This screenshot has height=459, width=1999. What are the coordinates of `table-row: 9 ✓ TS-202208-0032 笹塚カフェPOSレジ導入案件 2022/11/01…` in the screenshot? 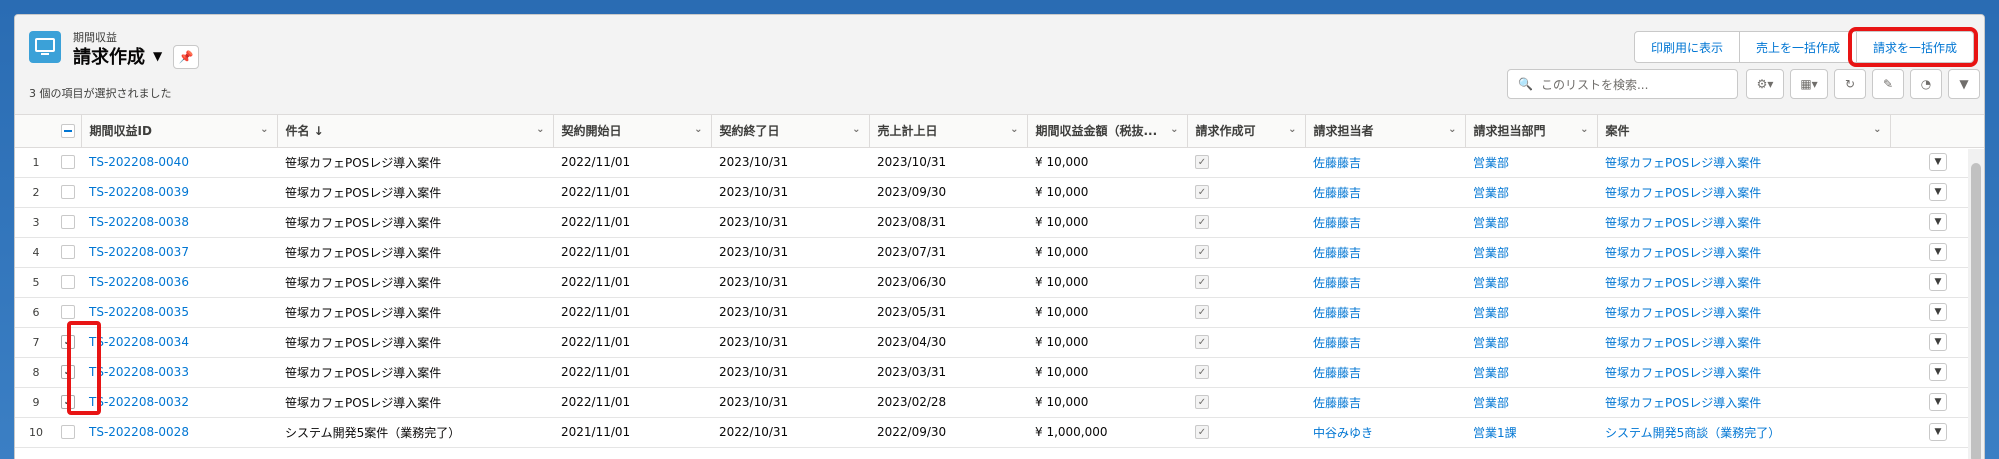 It's located at (999, 402).